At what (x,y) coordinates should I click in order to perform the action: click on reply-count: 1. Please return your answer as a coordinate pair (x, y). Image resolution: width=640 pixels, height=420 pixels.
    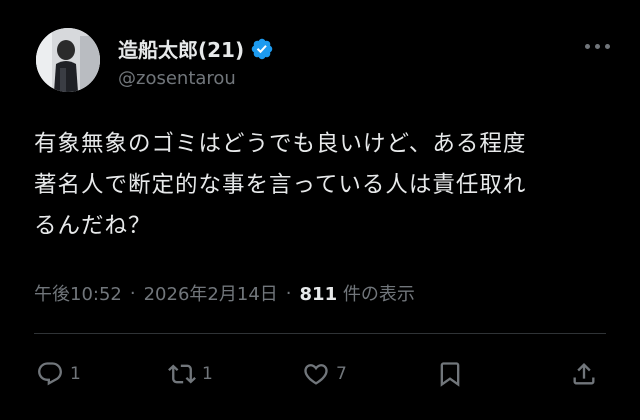
    Looking at the image, I should click on (75, 374).